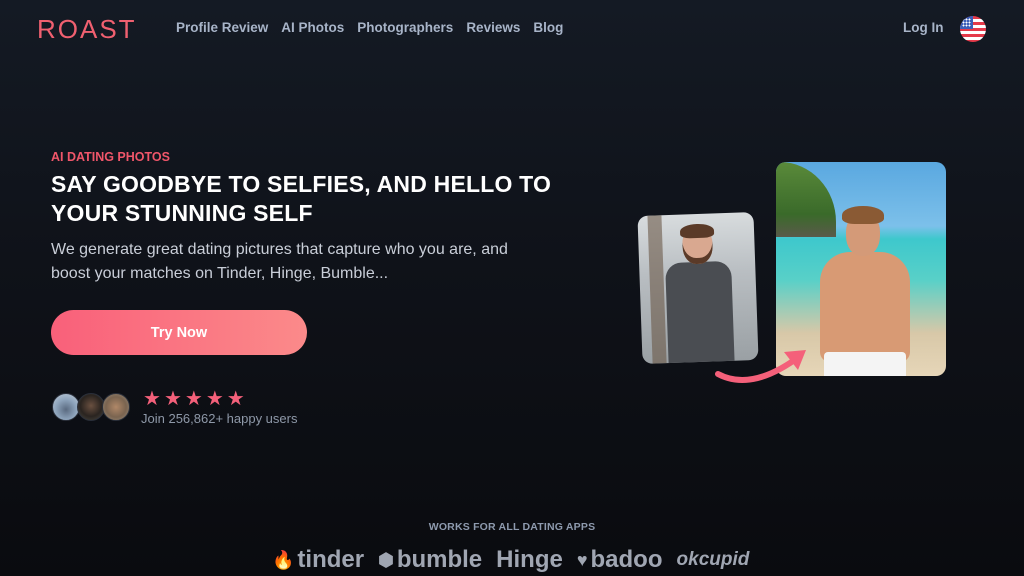 The width and height of the screenshot is (1024, 576). I want to click on user-avatars, so click(92, 408).